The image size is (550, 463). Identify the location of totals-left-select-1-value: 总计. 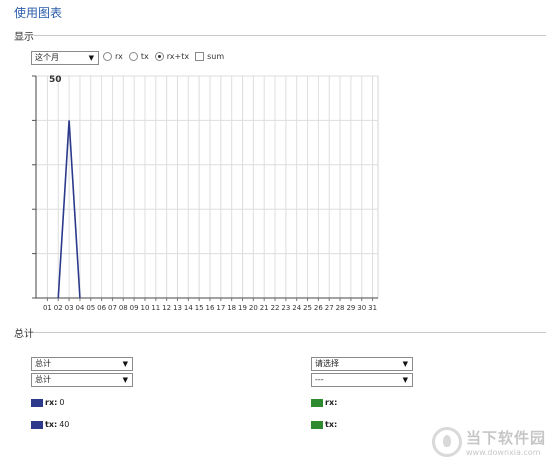
(43, 363).